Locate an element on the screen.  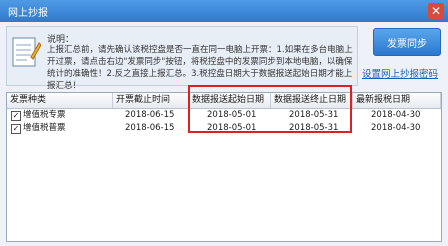
cell-type: 增值税专票 is located at coordinates (44, 115).